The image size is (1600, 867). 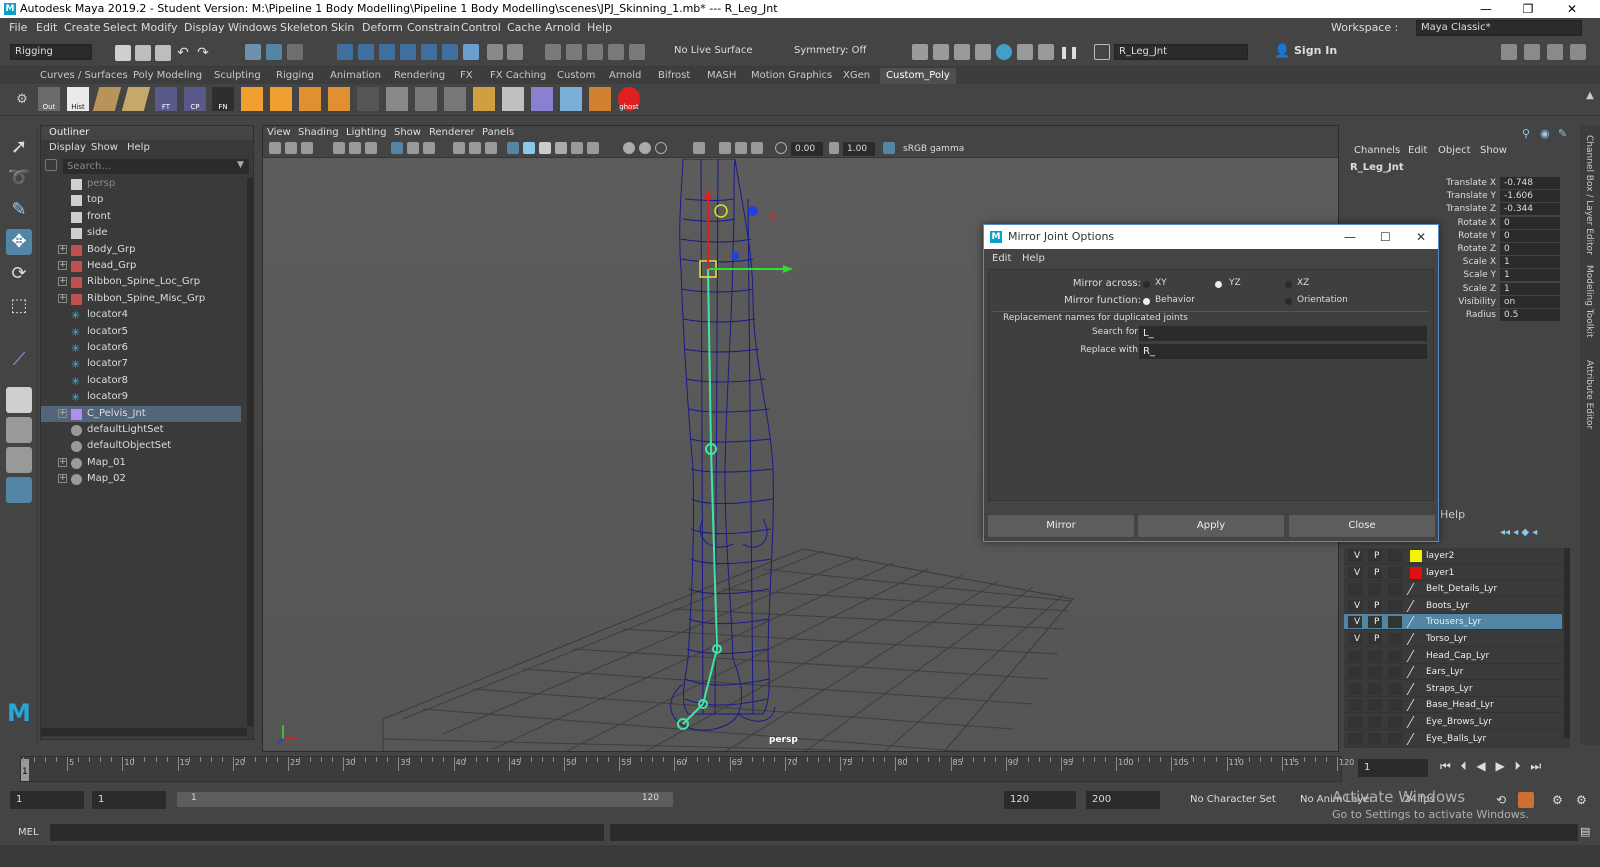 I want to click on combine-icon, so click(x=513, y=99).